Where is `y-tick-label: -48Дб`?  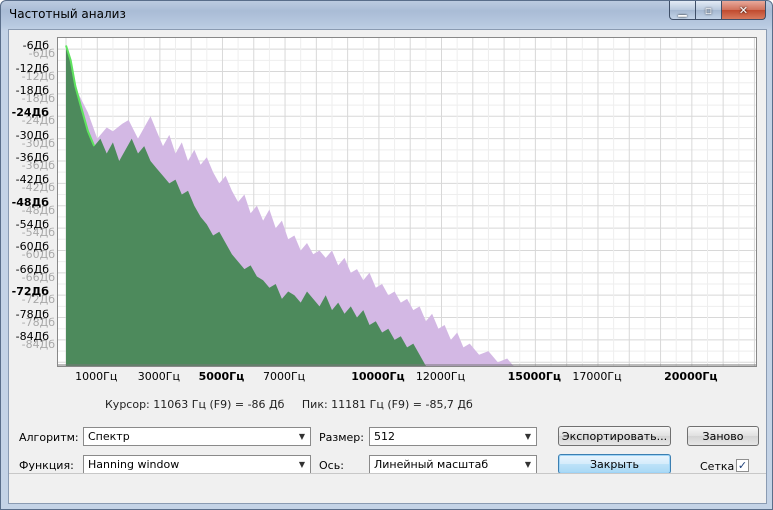
y-tick-label: -48Дб is located at coordinates (30, 202).